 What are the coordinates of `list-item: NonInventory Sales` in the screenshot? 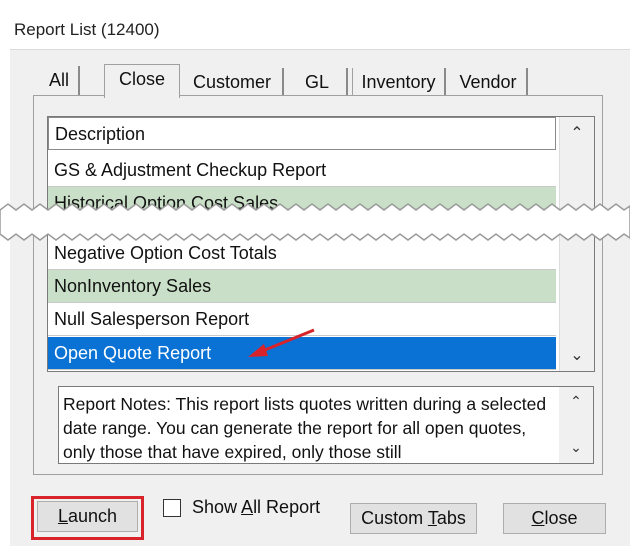 It's located at (302, 286).